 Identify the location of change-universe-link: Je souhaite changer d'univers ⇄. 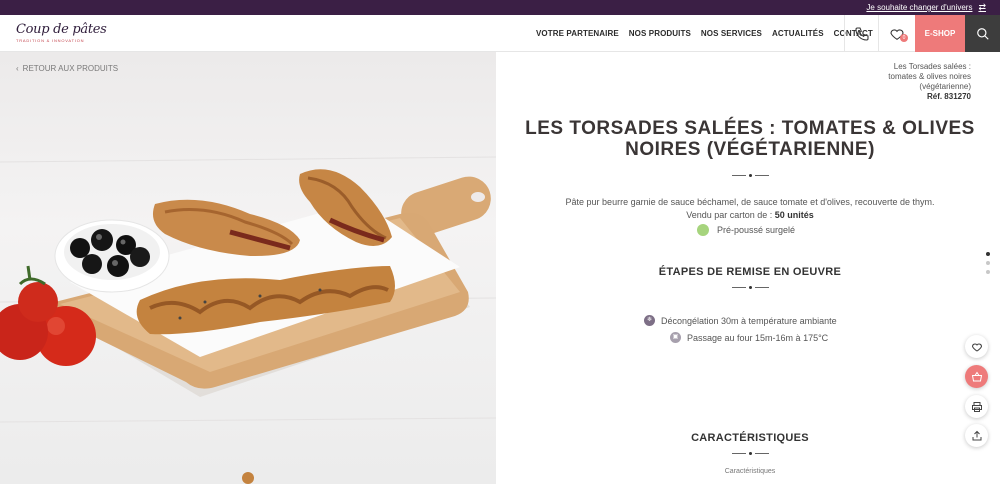
(926, 7).